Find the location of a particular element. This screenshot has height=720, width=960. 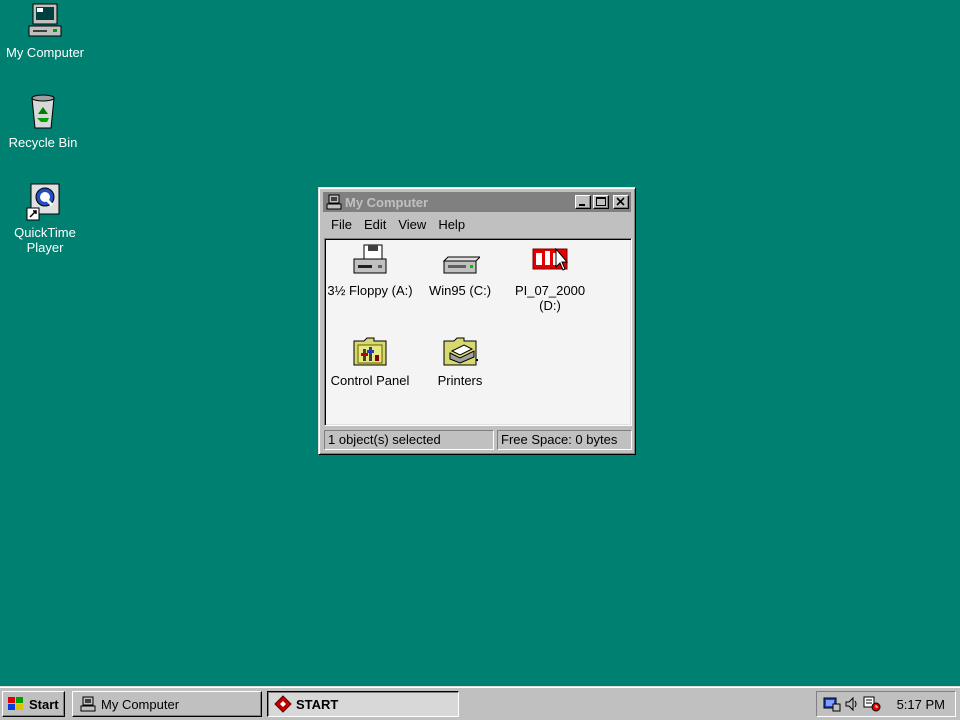

menu-file: File is located at coordinates (341, 225).